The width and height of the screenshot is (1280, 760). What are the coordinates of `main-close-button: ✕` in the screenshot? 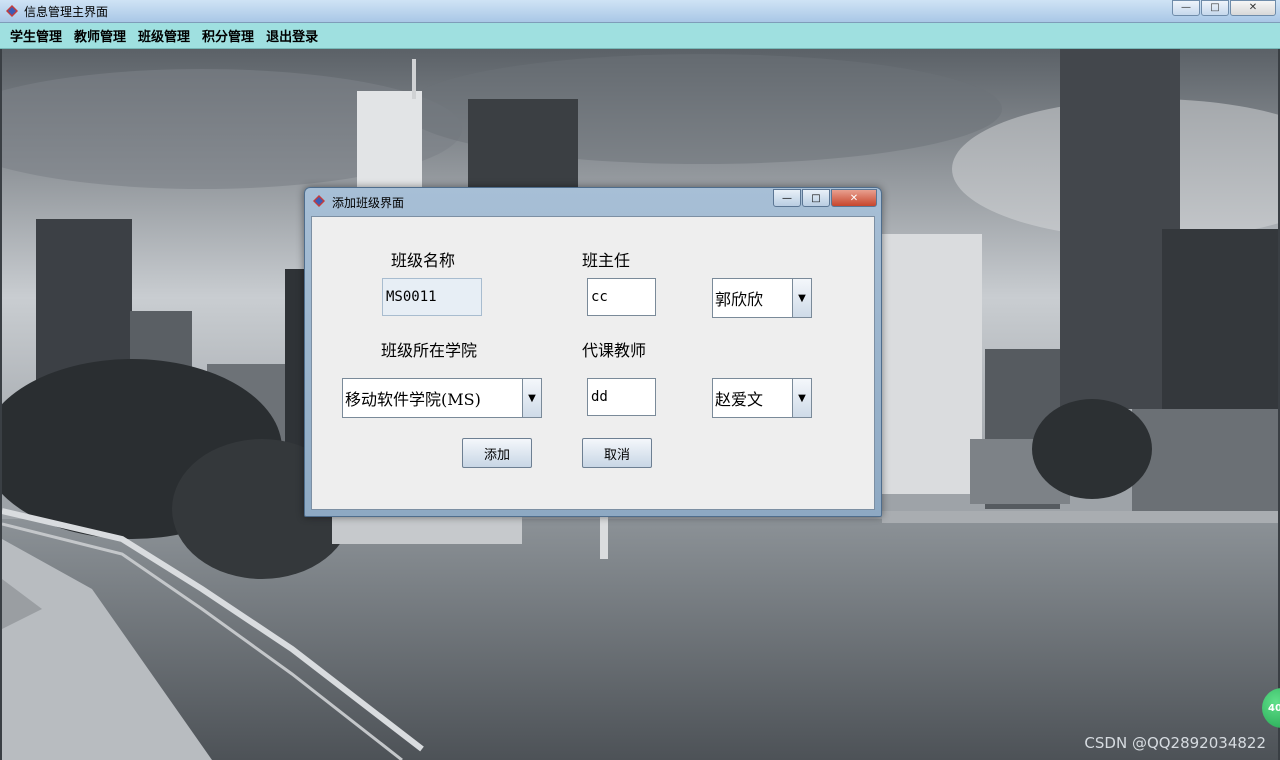 It's located at (1253, 8).